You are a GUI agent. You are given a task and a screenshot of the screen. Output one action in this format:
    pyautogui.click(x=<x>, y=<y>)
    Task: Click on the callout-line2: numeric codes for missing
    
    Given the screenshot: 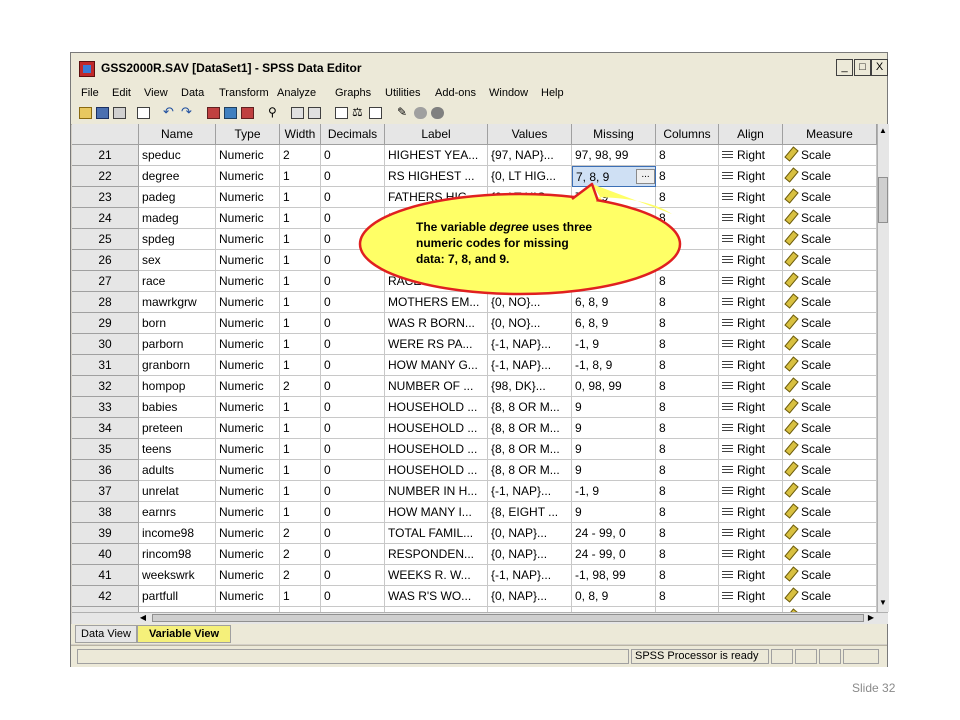 What is the action you would take?
    pyautogui.click(x=492, y=243)
    